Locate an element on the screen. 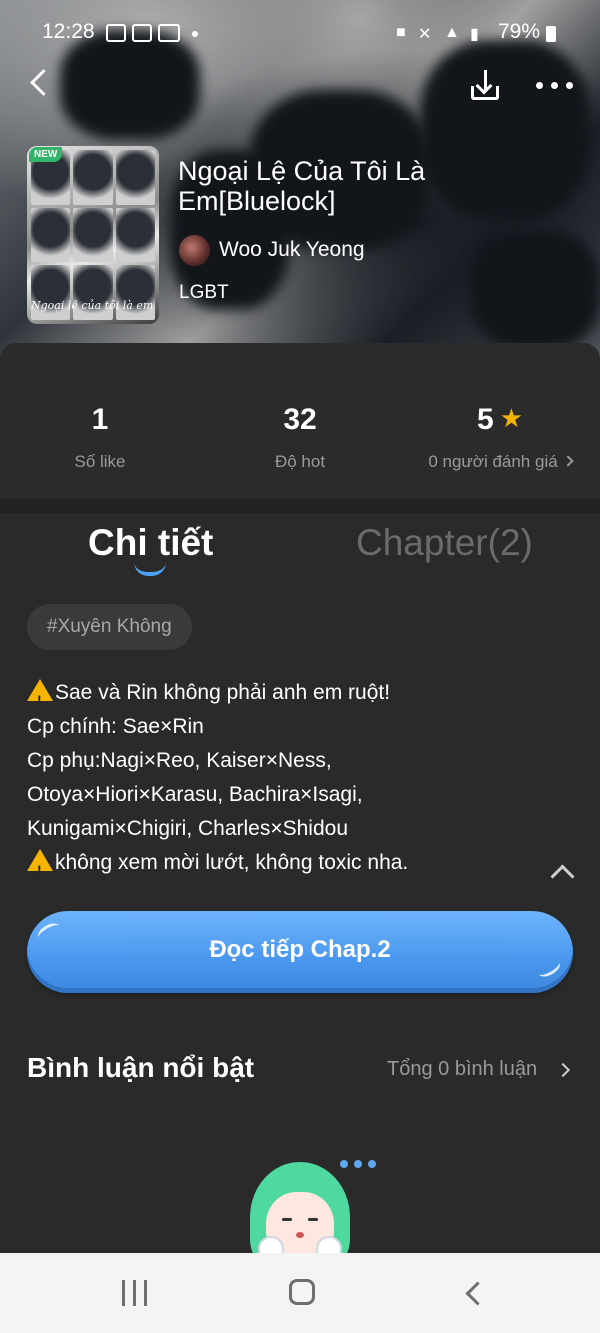 The width and height of the screenshot is (600, 1333). comments-heading: Bình luận nổi bật is located at coordinates (141, 1067).